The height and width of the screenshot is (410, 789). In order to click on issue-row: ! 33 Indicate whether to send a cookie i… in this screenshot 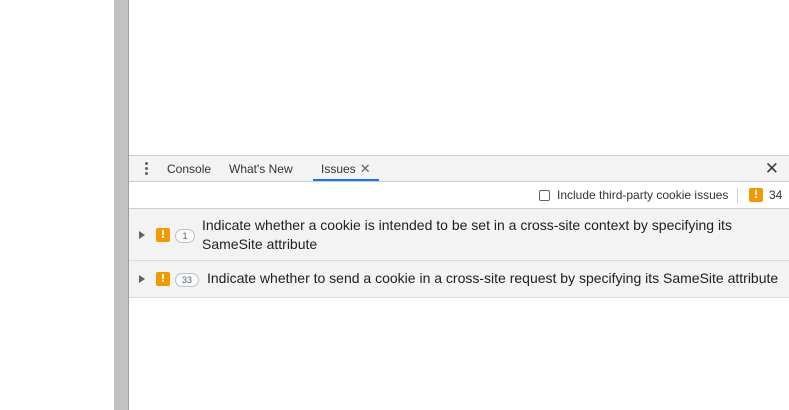, I will do `click(459, 279)`.